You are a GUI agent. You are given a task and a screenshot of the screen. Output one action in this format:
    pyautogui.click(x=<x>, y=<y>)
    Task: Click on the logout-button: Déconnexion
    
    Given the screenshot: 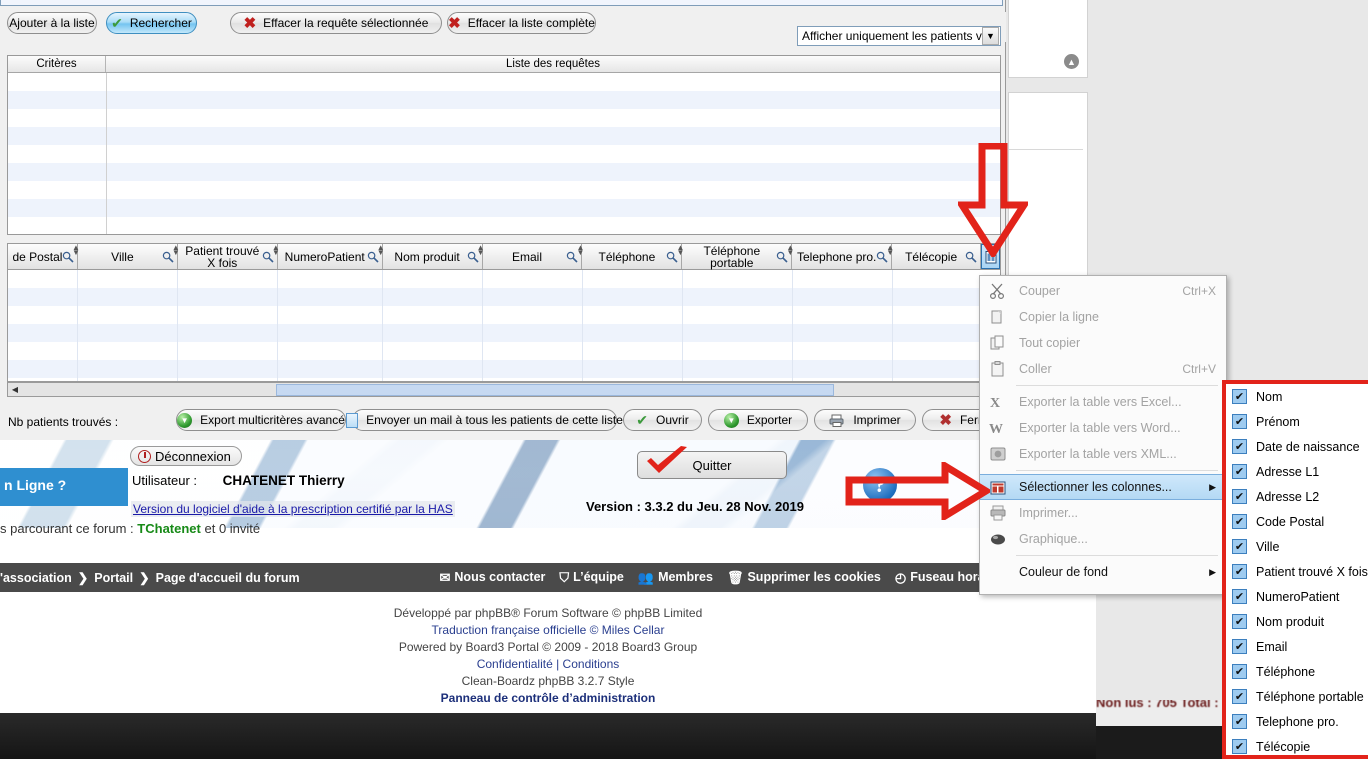 What is the action you would take?
    pyautogui.click(x=186, y=456)
    